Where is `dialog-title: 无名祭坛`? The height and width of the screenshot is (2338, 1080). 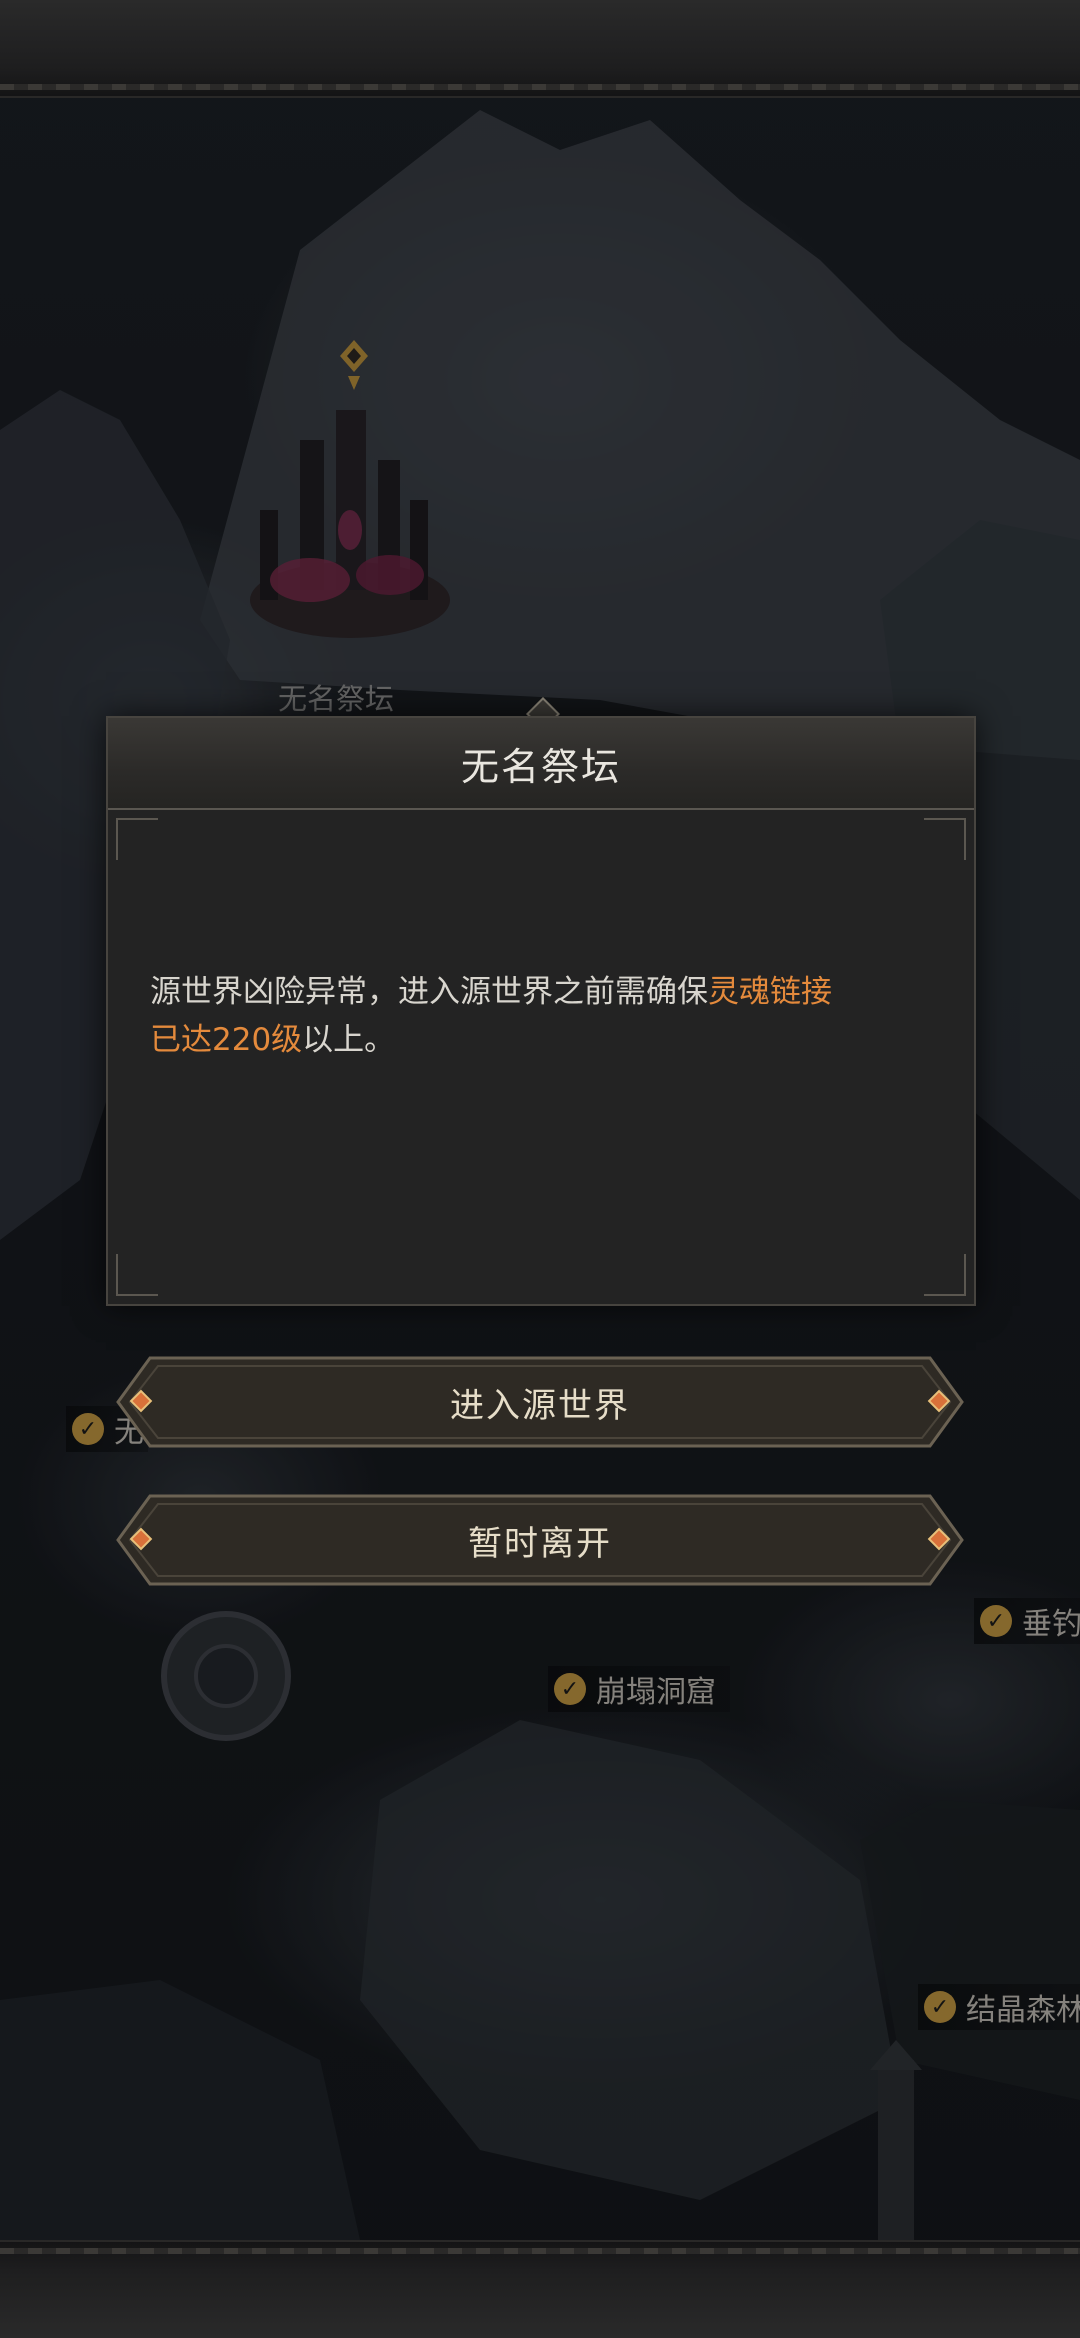
dialog-title: 无名祭坛 is located at coordinates (540, 766).